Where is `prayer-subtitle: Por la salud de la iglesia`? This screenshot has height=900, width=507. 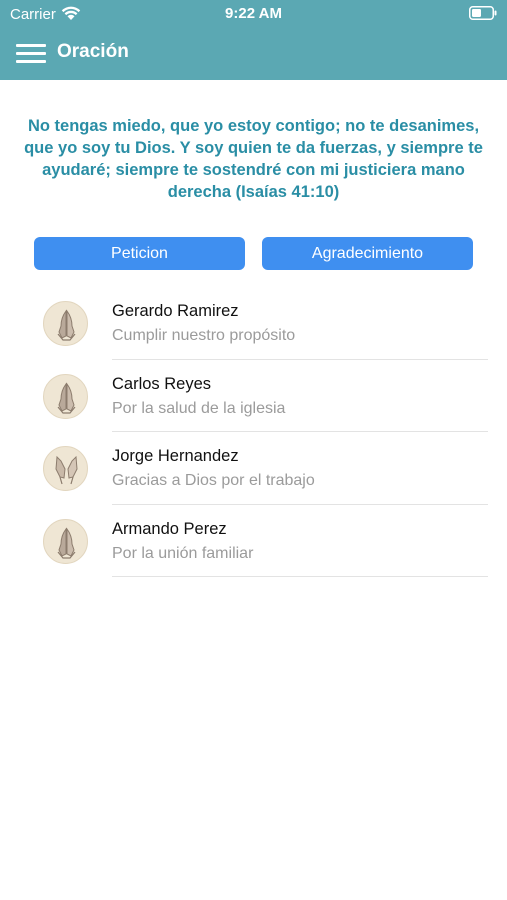
prayer-subtitle: Por la salud de la iglesia is located at coordinates (199, 408).